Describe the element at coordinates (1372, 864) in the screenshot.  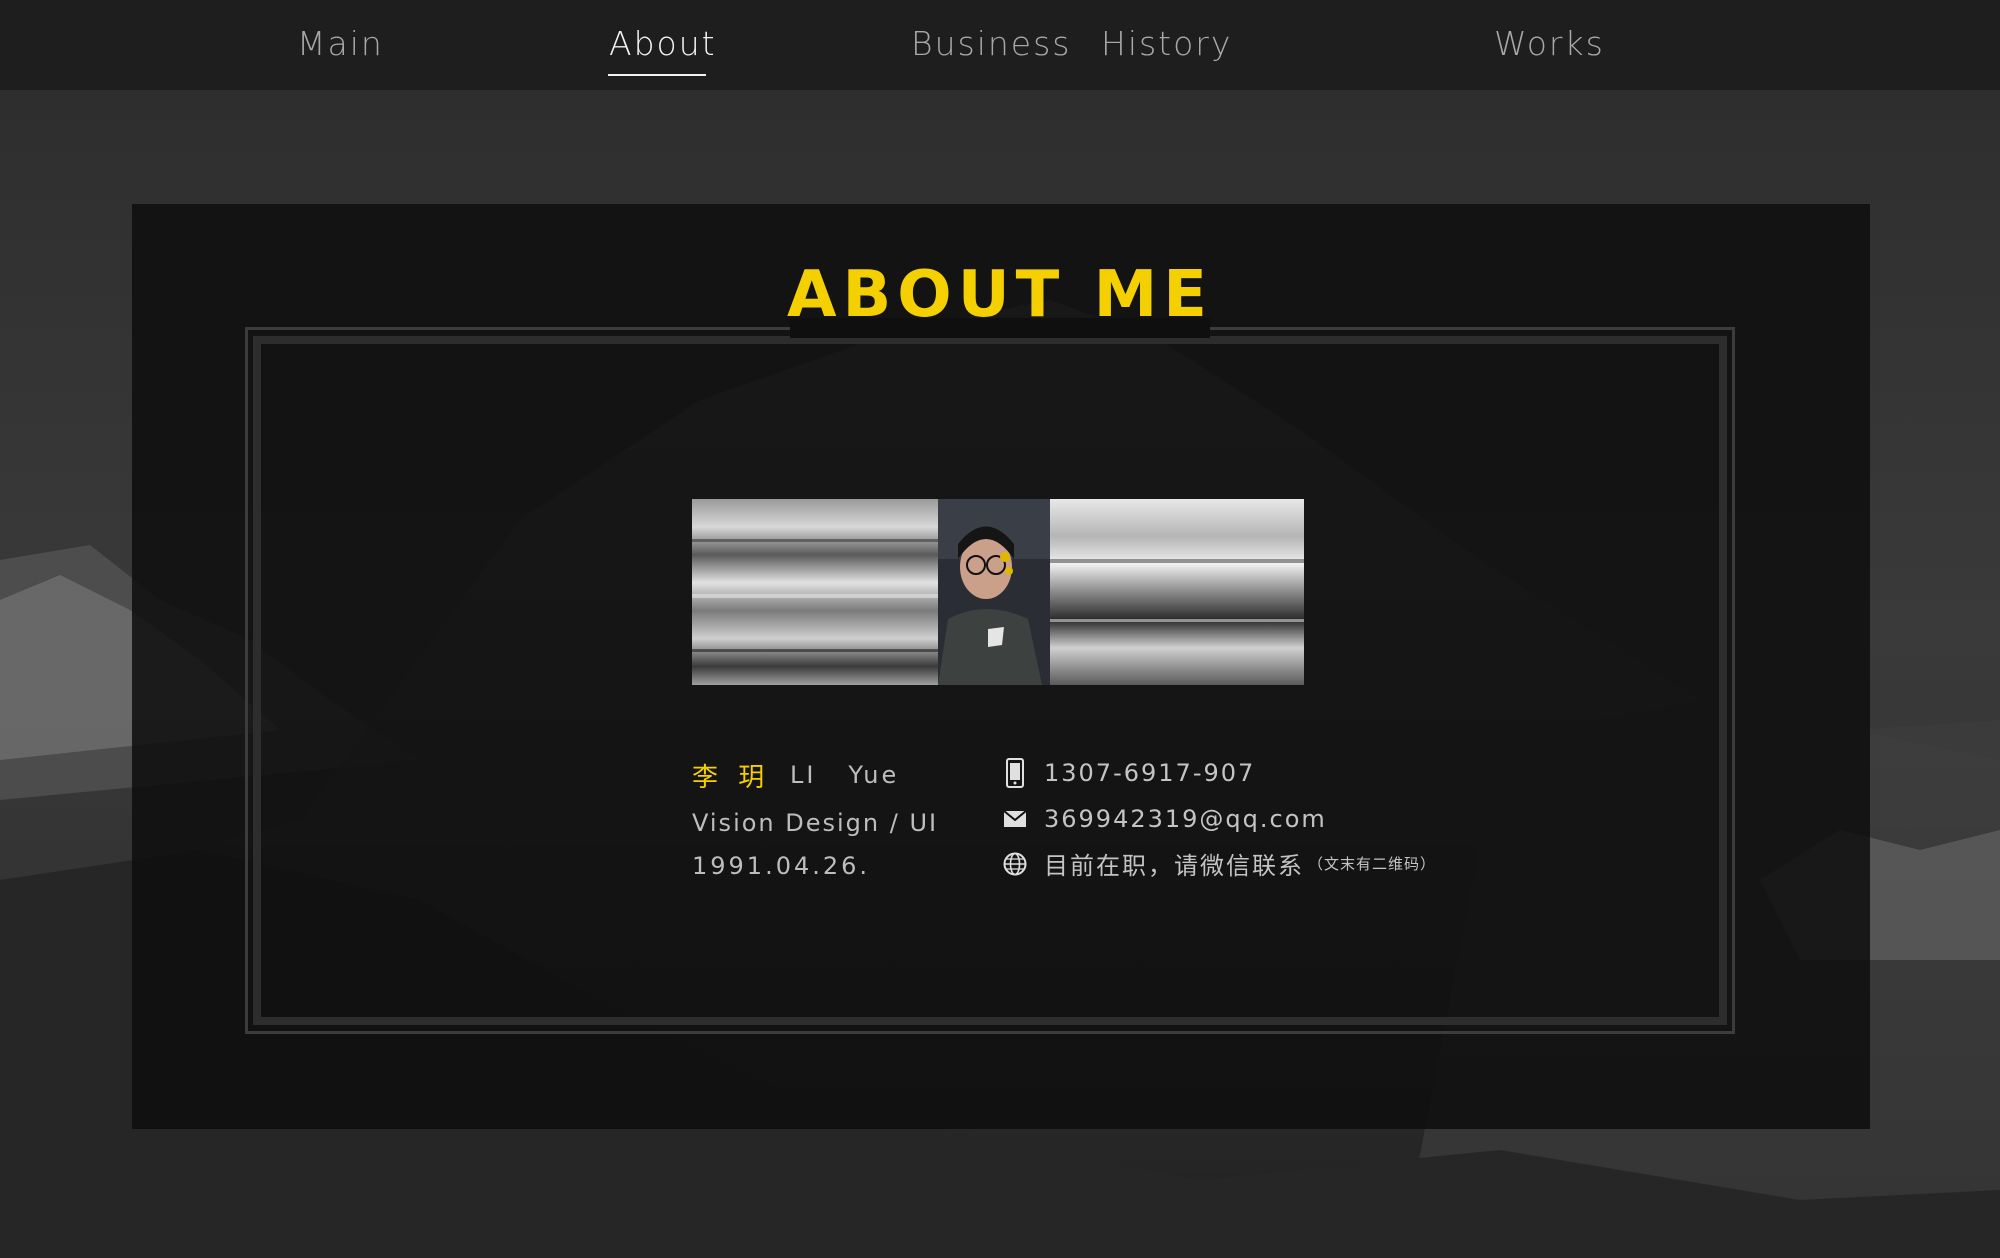
I see `work-status-note: （文末有二维码）` at that location.